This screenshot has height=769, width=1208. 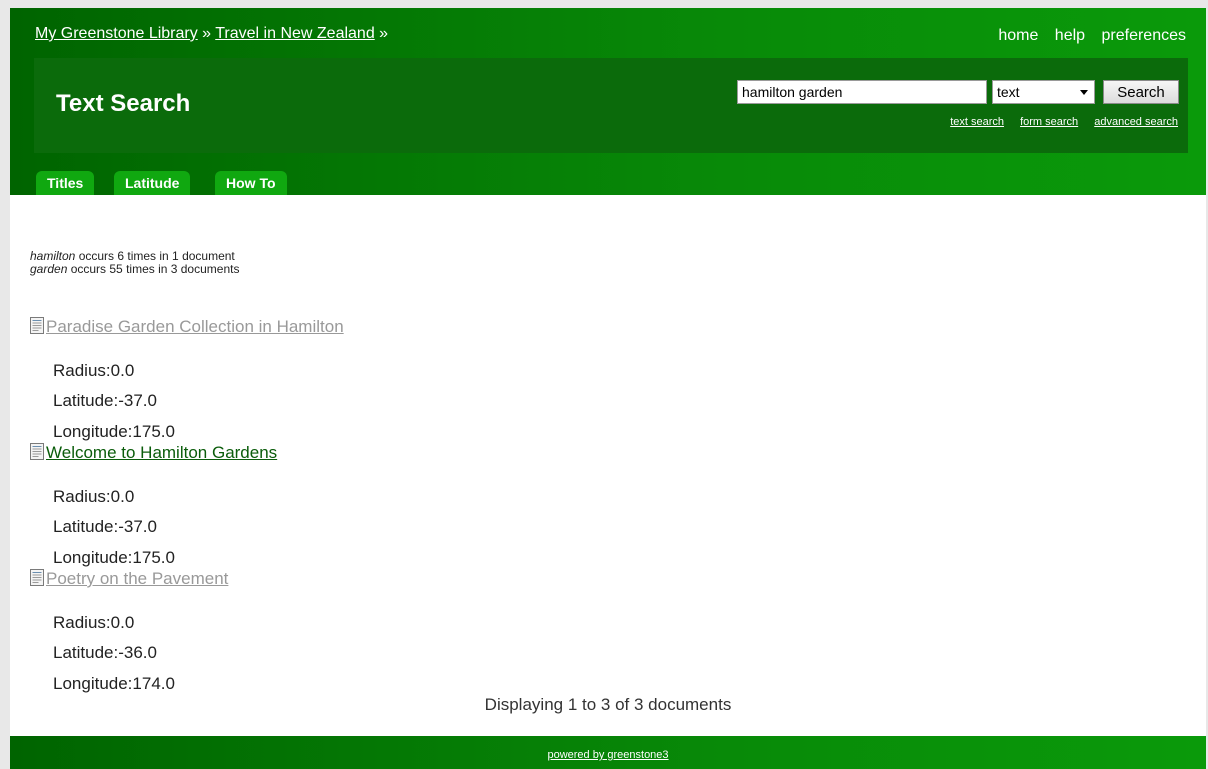 I want to click on result-longitude: Longitude:174.0, so click(x=114, y=683).